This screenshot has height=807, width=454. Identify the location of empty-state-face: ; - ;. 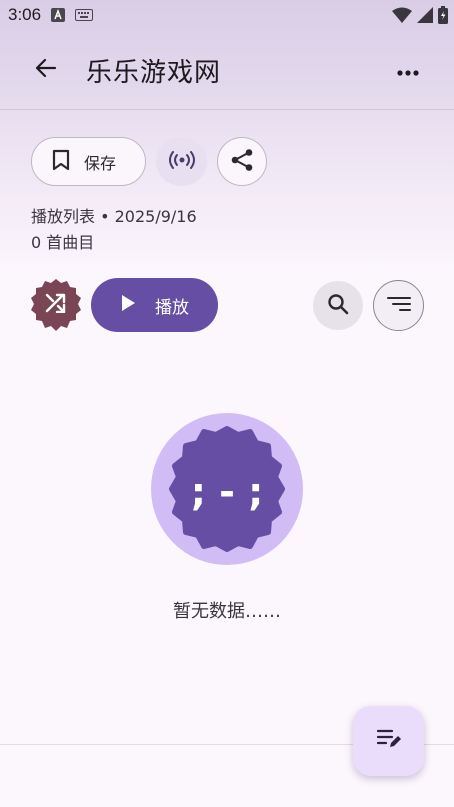
(227, 492).